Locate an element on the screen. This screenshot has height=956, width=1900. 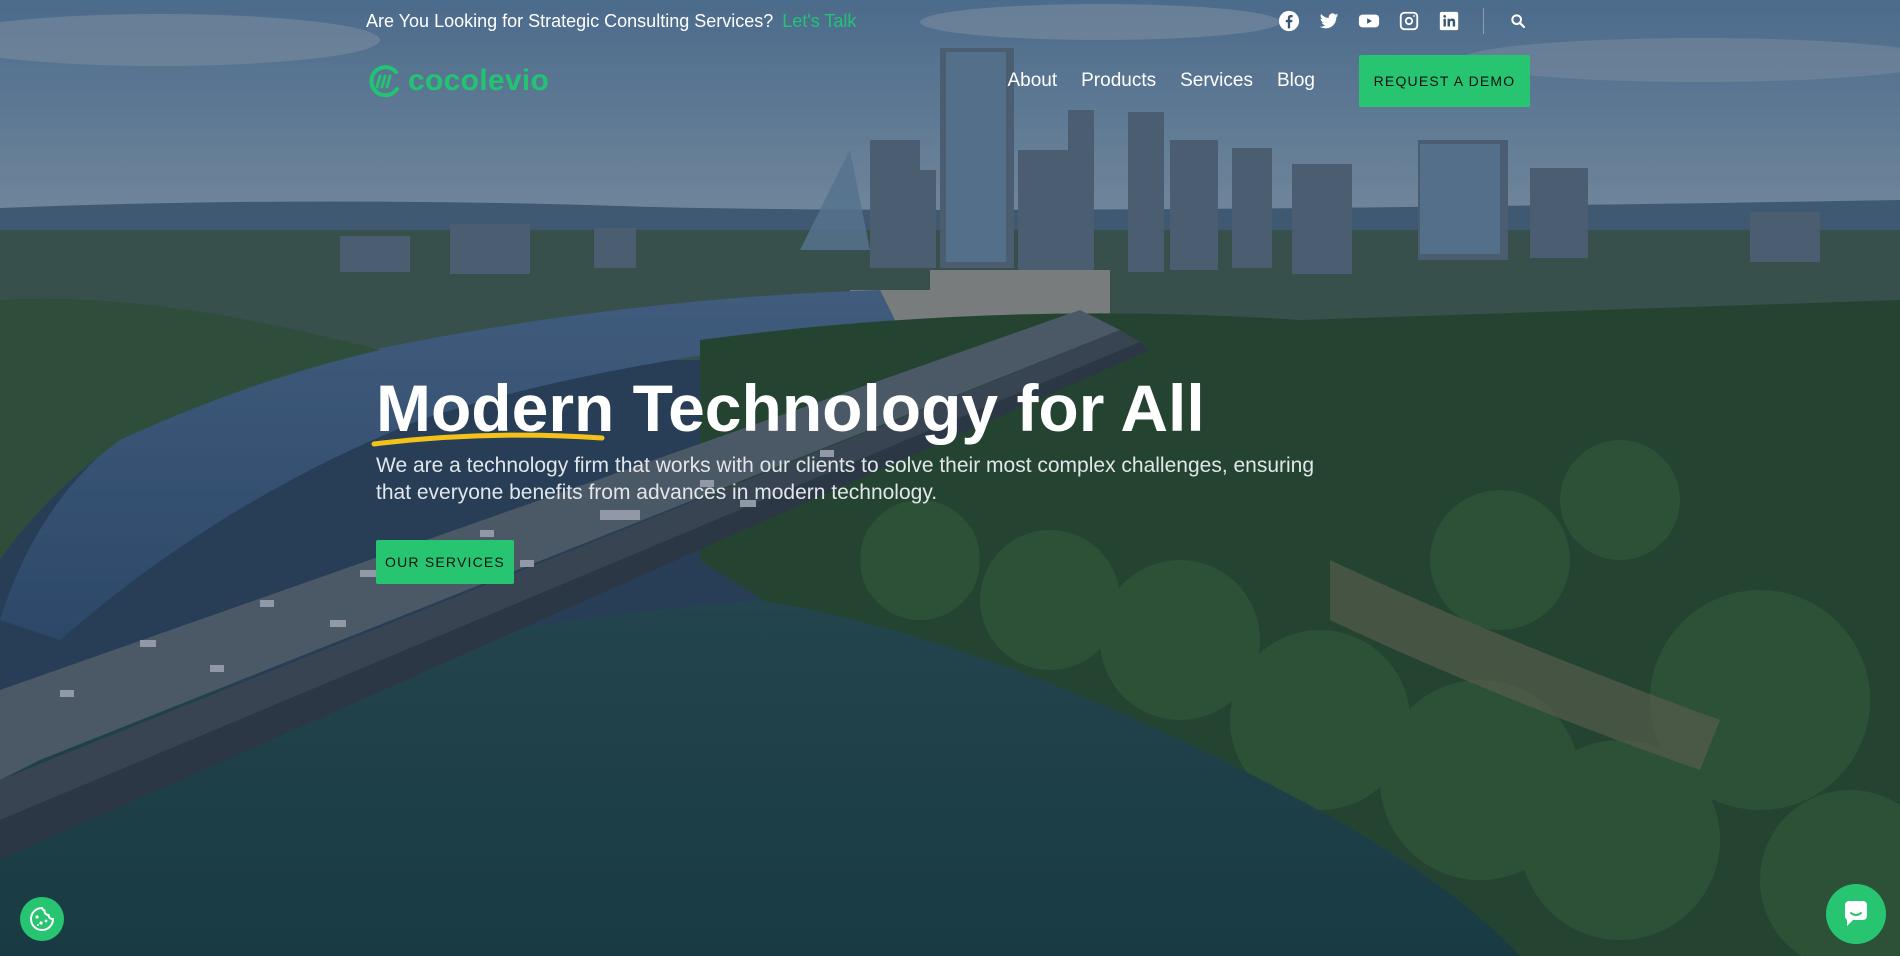
chat-icon is located at coordinates (1855, 913).